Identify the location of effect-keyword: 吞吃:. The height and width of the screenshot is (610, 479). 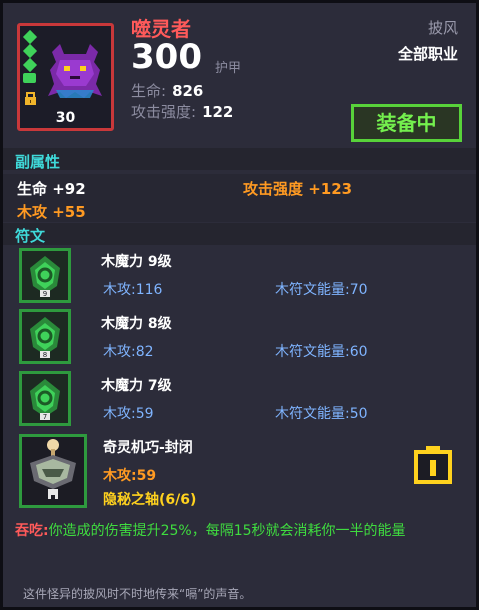
(32, 531).